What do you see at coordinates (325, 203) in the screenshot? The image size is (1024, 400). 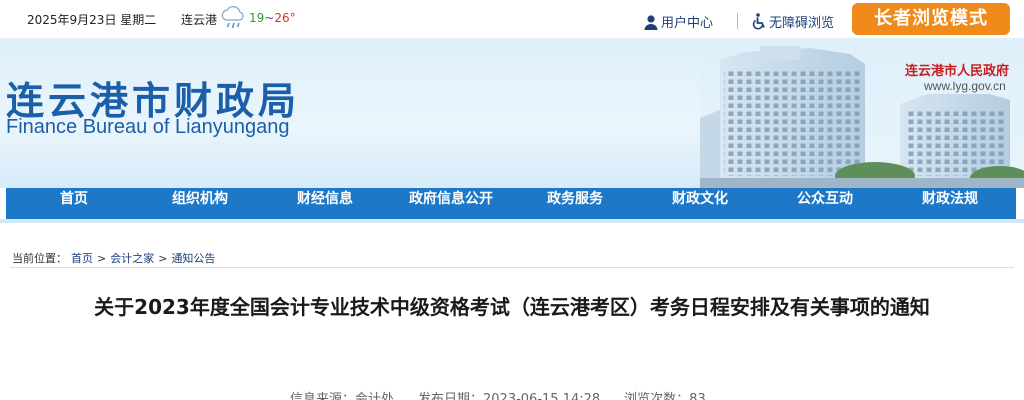 I see `nav-item-finance-info: 财经信息` at bounding box center [325, 203].